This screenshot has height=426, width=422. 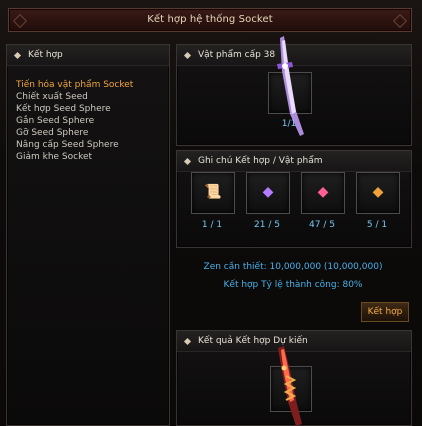 I want to click on zen-required-text: Zen cần thiết: 10,000,000 (10,000,000), so click(x=293, y=267).